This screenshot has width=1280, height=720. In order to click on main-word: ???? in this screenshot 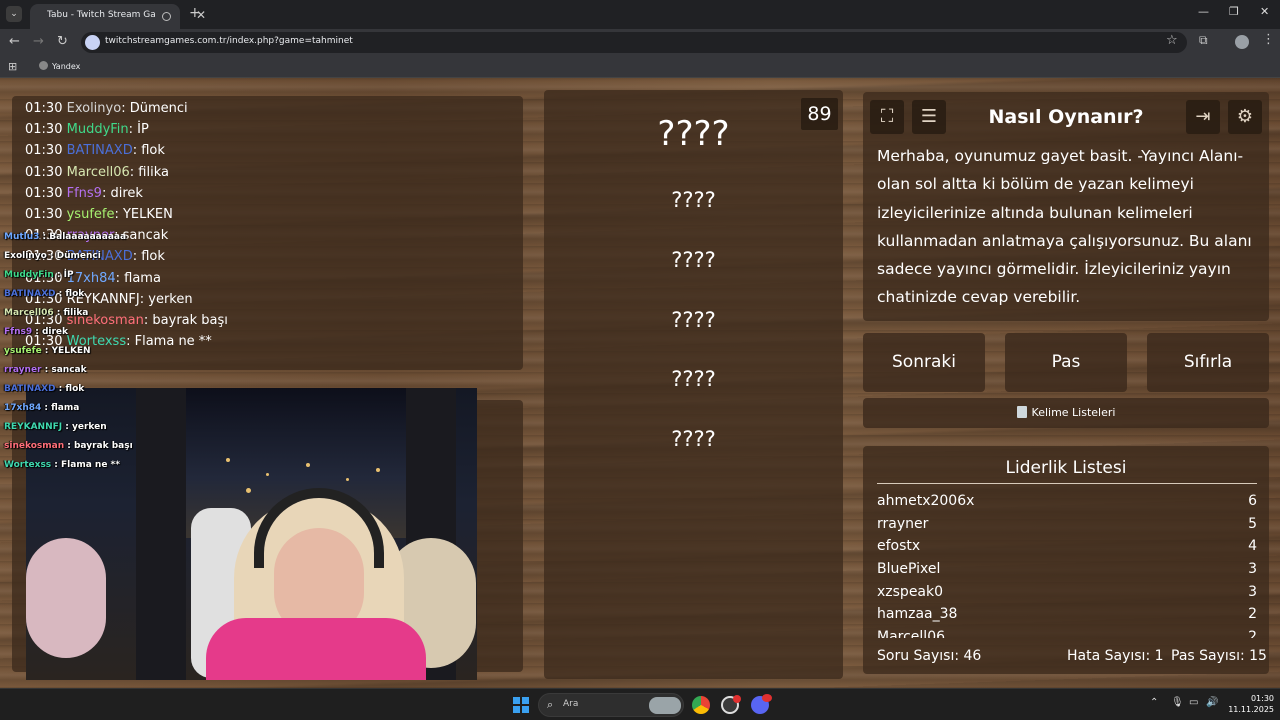, I will do `click(693, 134)`.